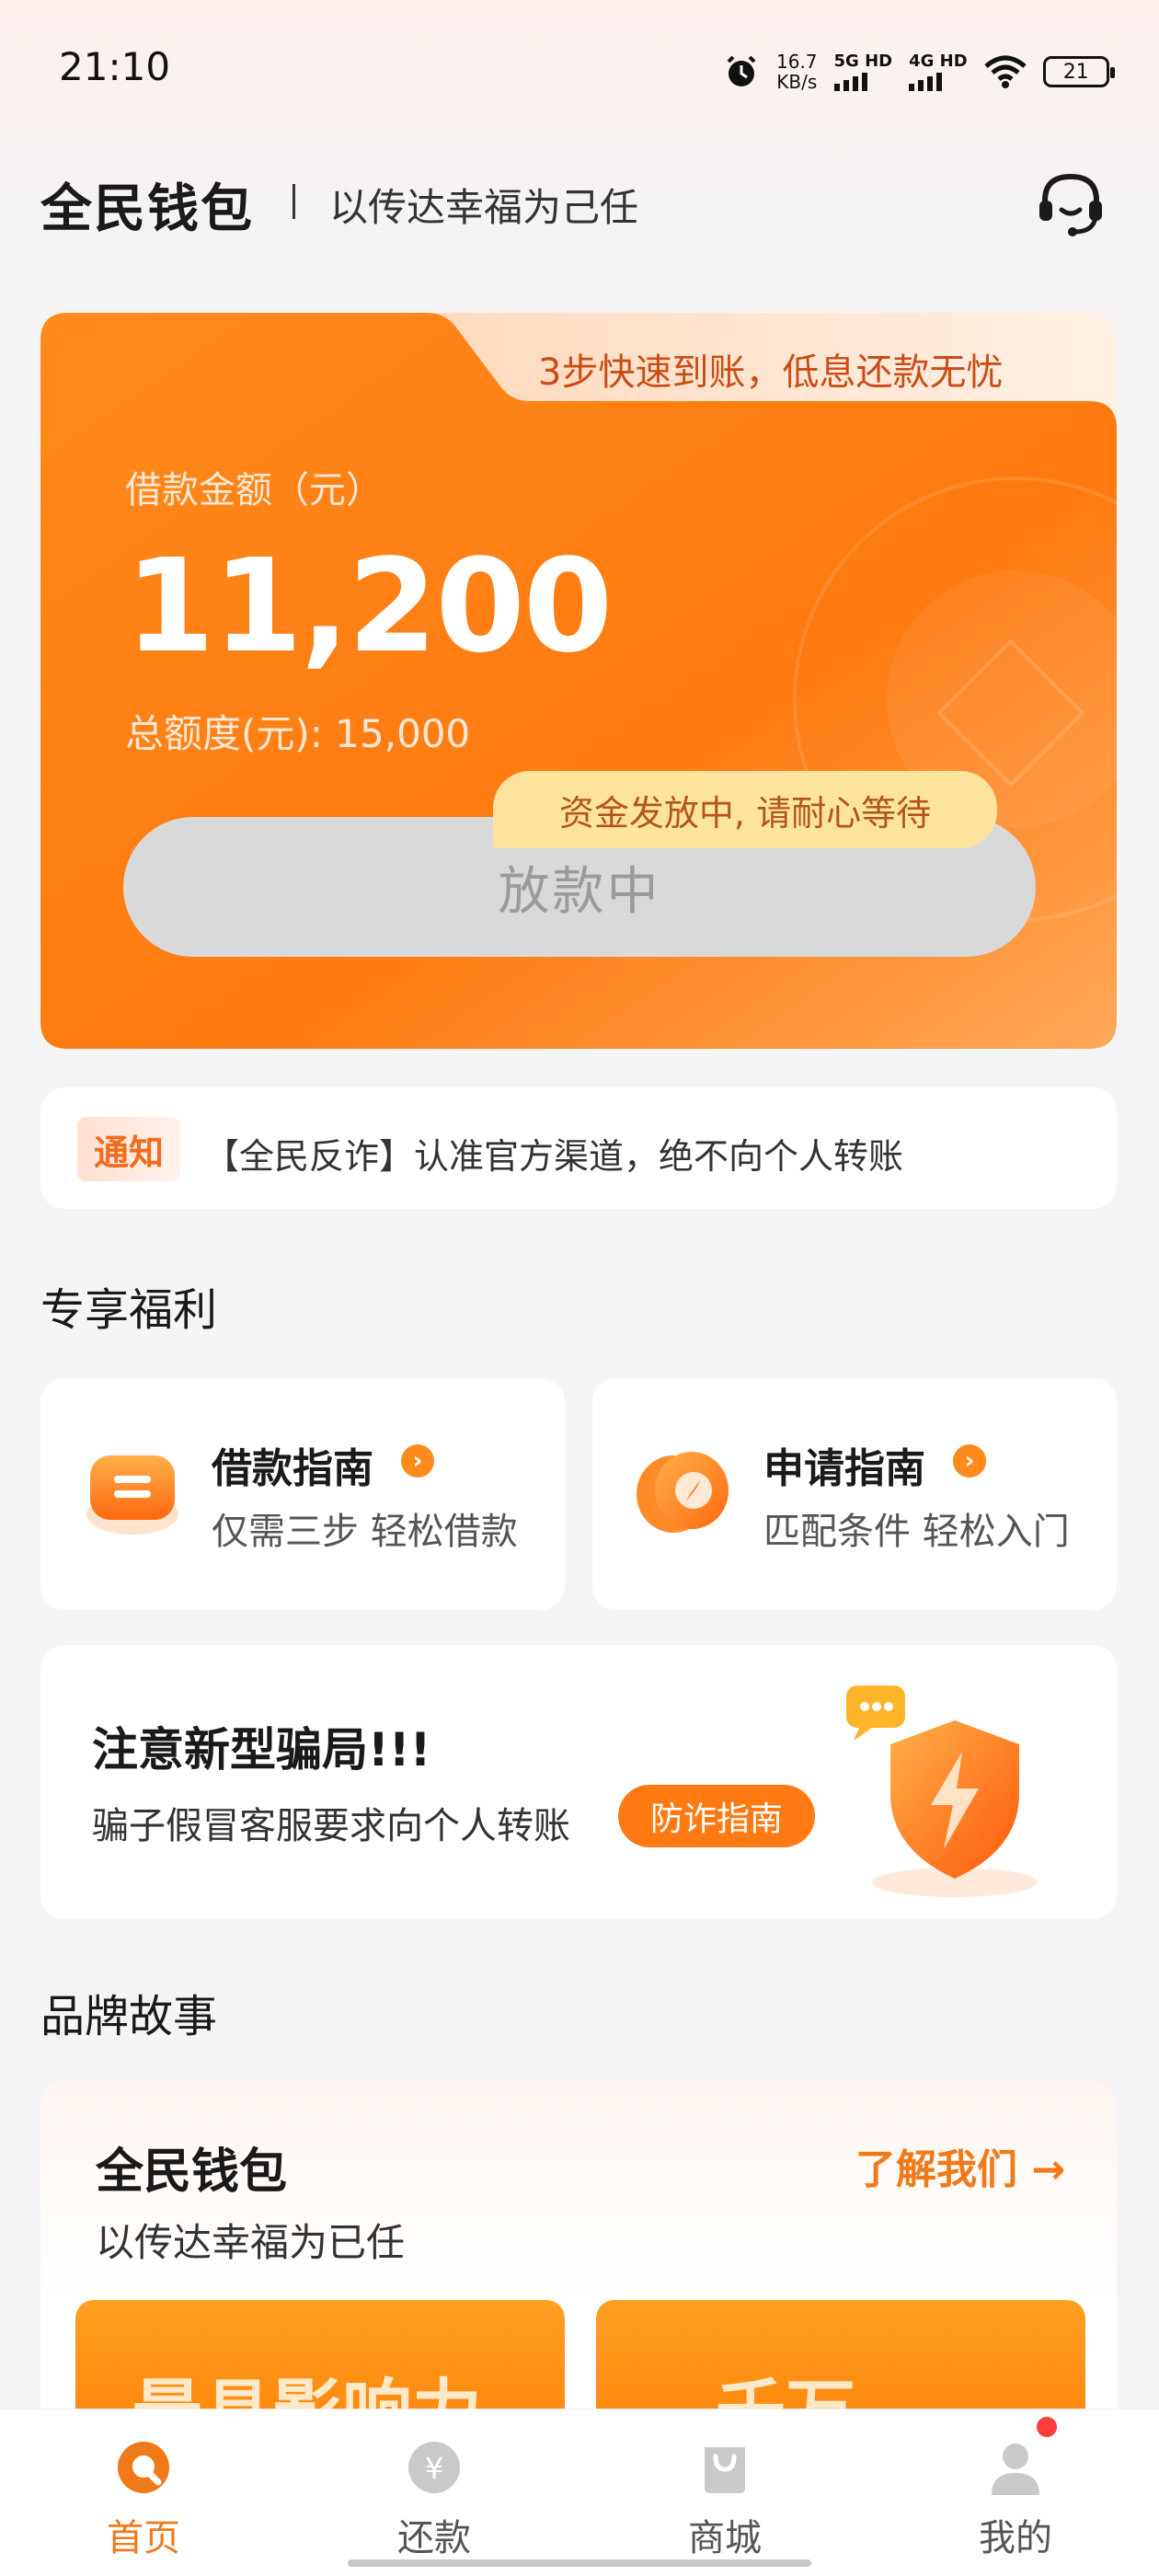 This screenshot has width=1159, height=2576. What do you see at coordinates (1005, 71) in the screenshot?
I see `wifi-icon` at bounding box center [1005, 71].